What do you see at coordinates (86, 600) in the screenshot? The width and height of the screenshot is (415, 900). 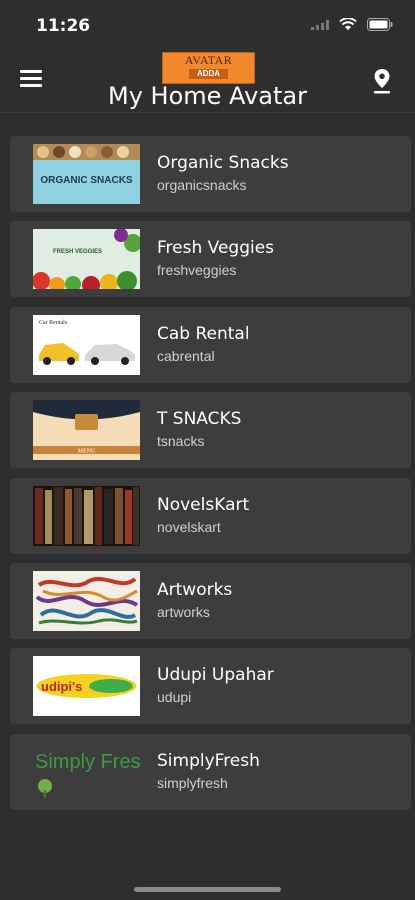 I see `thumbnail-artworks` at bounding box center [86, 600].